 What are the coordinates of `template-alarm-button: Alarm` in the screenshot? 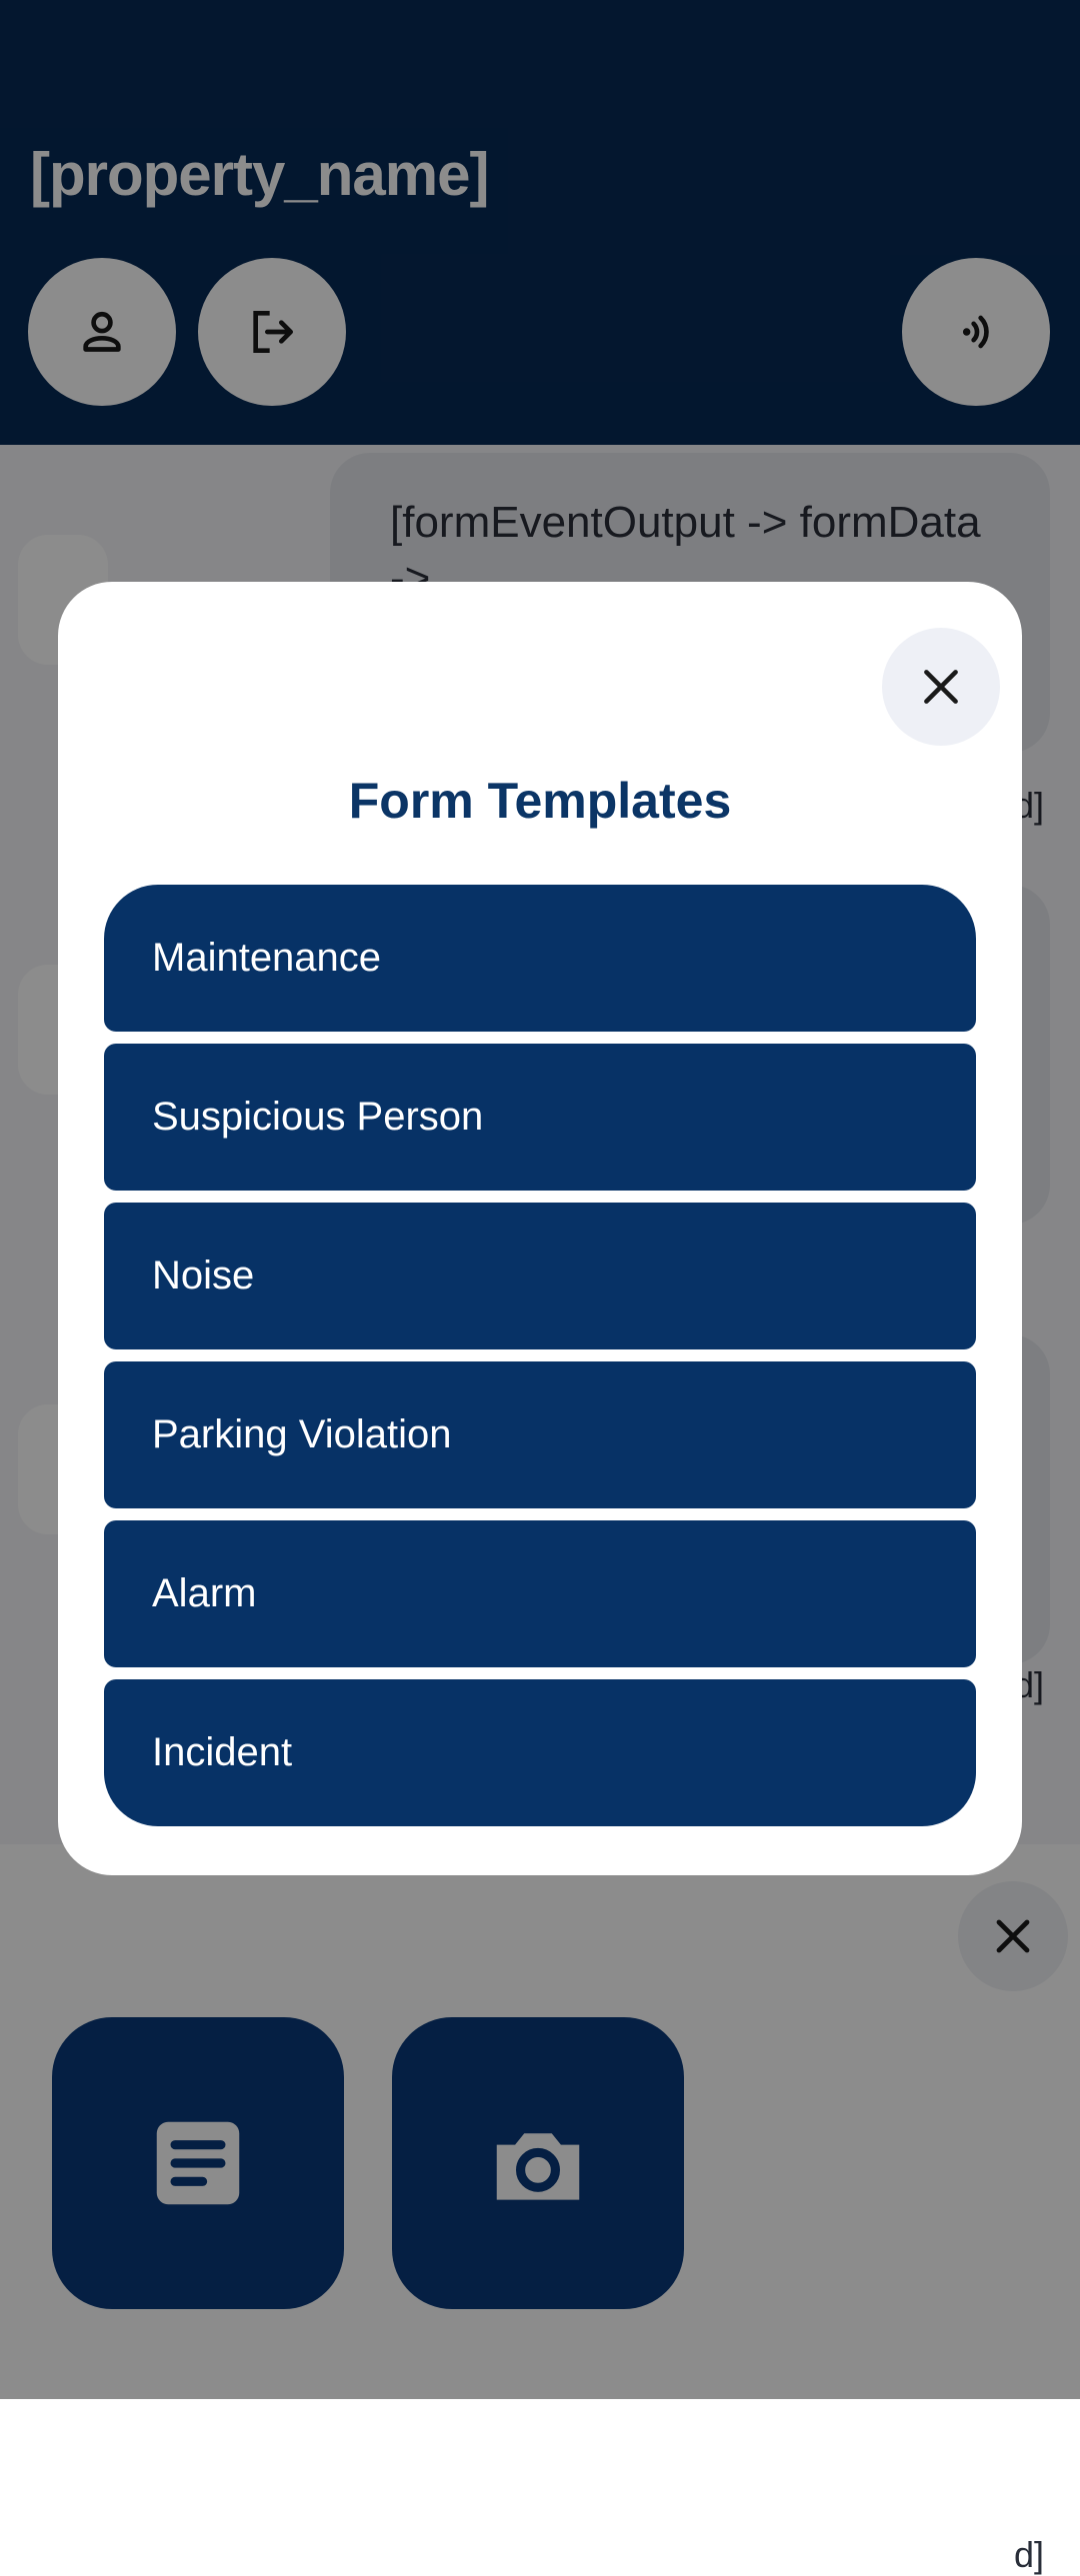 It's located at (540, 1593).